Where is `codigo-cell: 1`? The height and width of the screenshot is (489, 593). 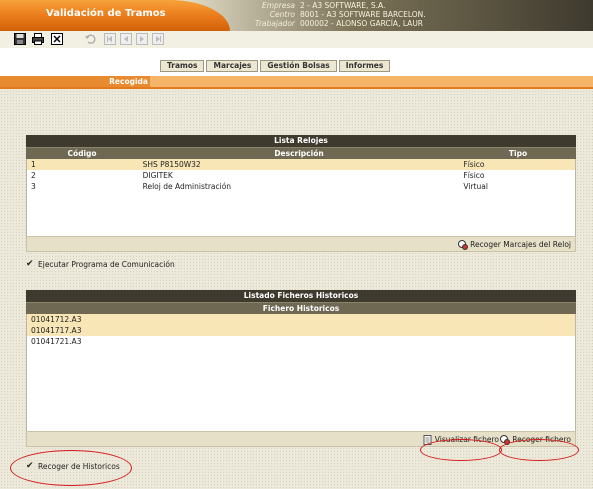
codigo-cell: 1 is located at coordinates (33, 164).